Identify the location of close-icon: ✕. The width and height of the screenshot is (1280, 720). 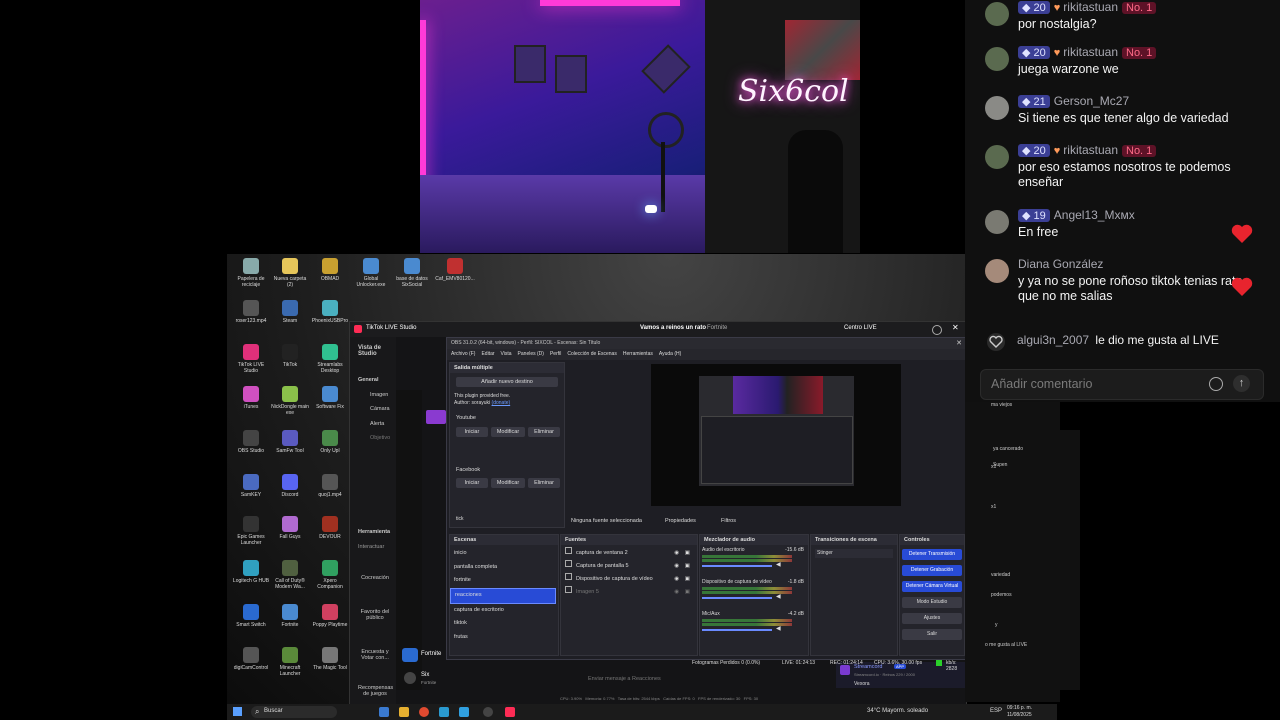
(955, 327).